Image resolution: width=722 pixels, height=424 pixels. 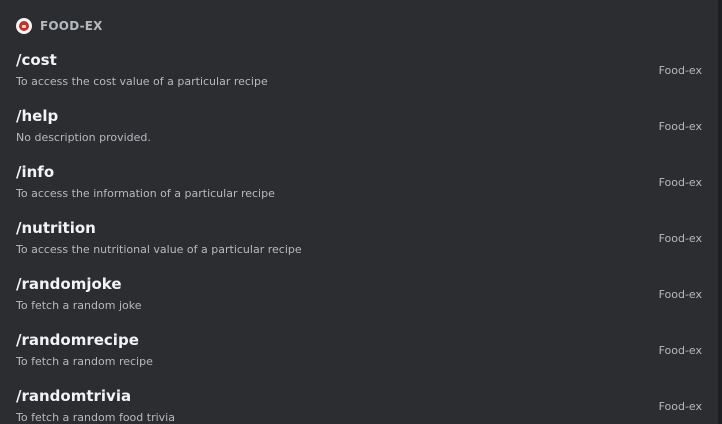 What do you see at coordinates (74, 396) in the screenshot?
I see `command-name: /randomtrivia` at bounding box center [74, 396].